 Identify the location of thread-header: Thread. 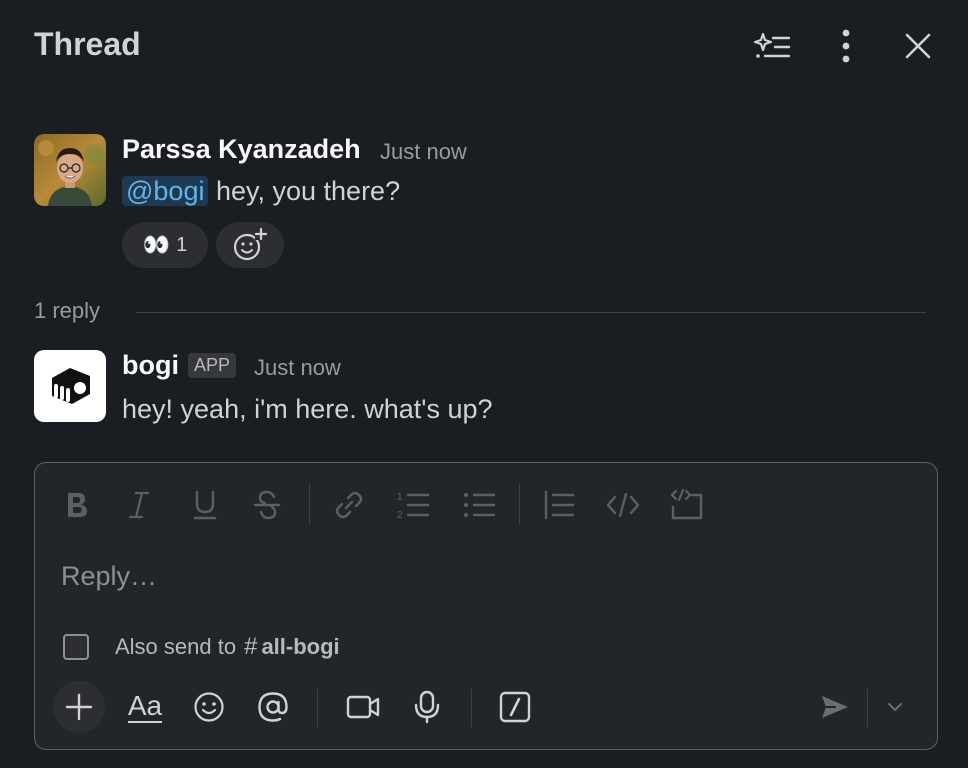
(484, 46).